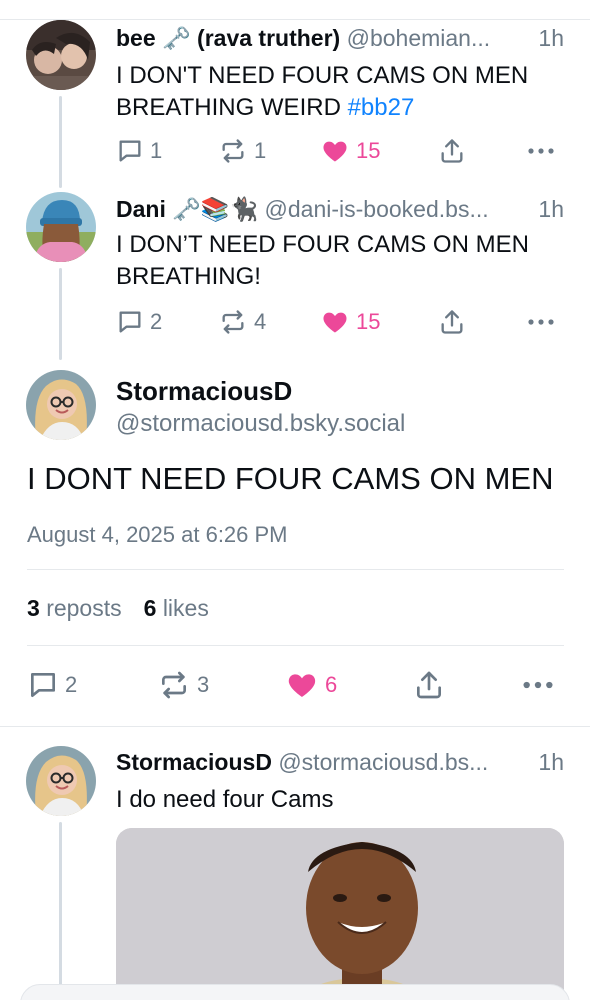  Describe the element at coordinates (290, 478) in the screenshot. I see `post-text: I DONT NEED FOUR CAMS ON MEN` at that location.